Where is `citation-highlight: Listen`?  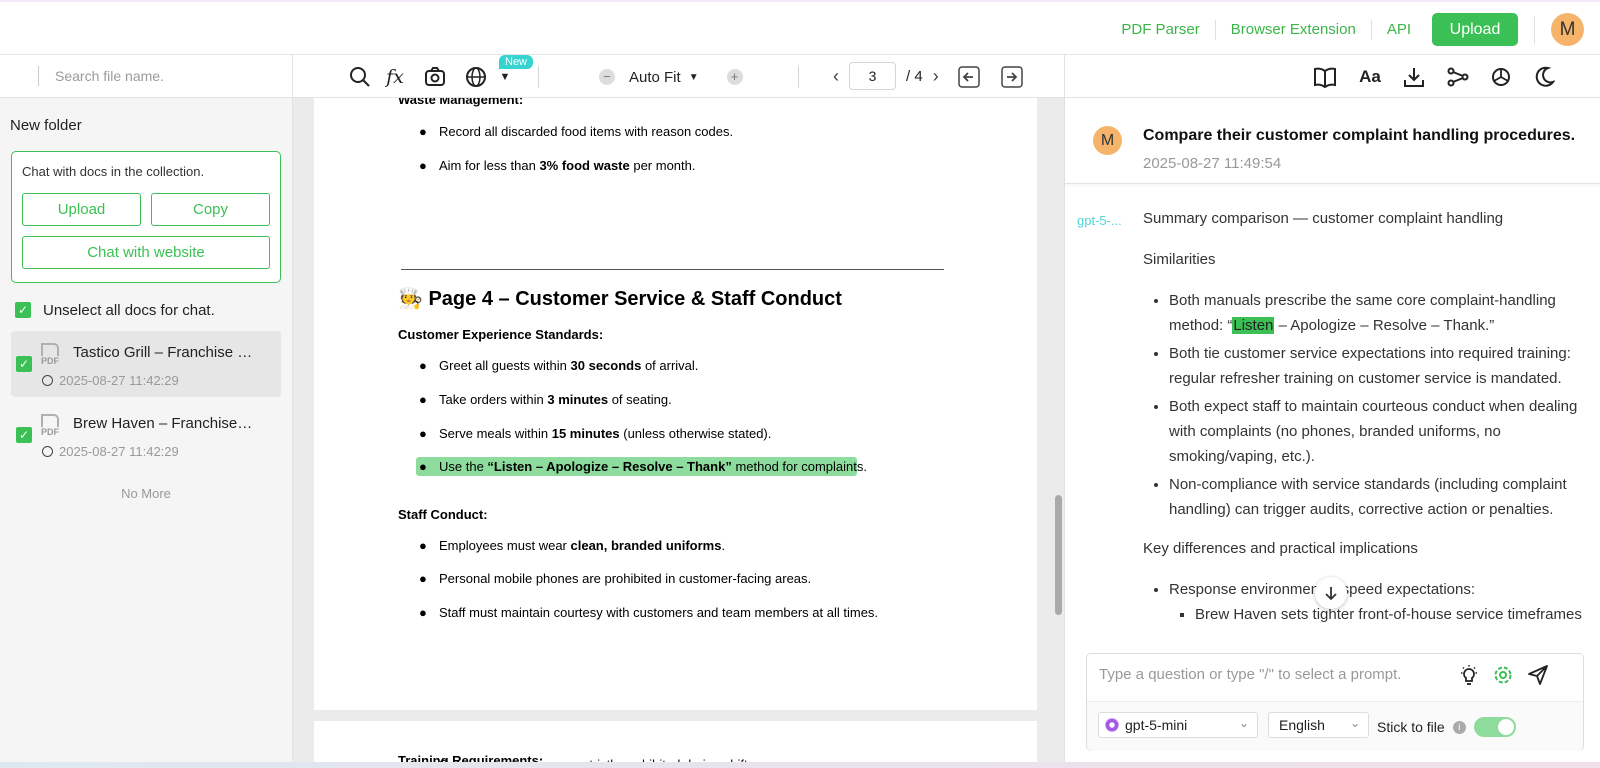
citation-highlight: Listen is located at coordinates (1253, 325).